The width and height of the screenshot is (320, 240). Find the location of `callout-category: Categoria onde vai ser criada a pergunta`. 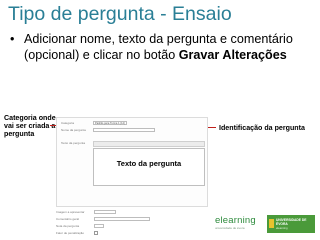

callout-category: Categoria onde vai ser criada a pergunta is located at coordinates (30, 126).